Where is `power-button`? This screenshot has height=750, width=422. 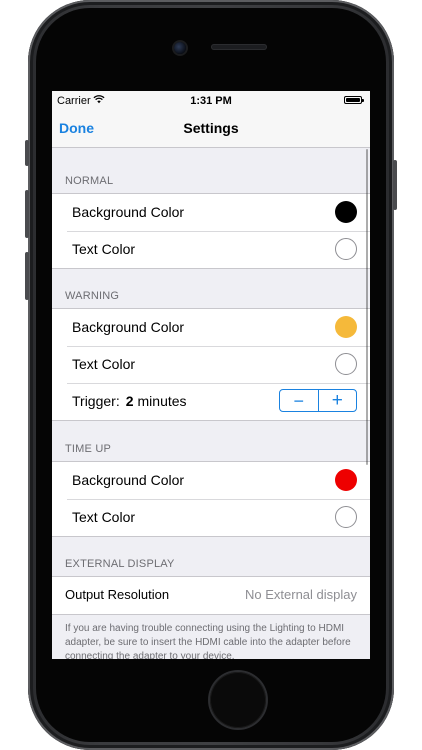
power-button is located at coordinates (395, 185).